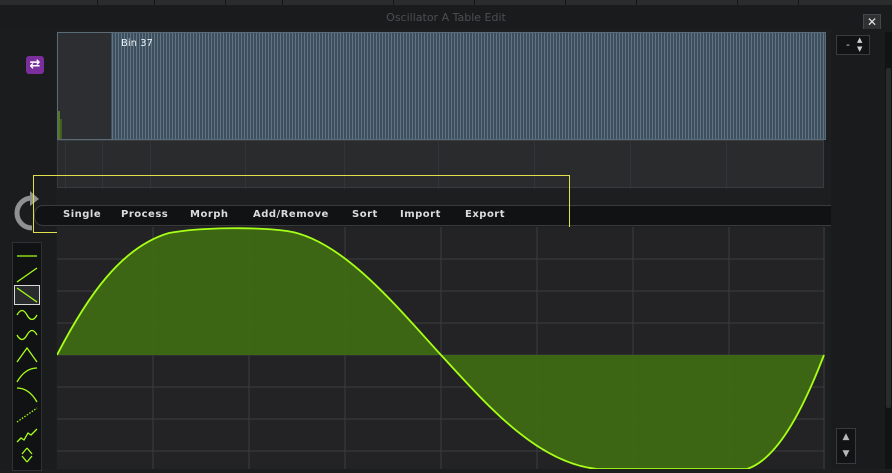 The height and width of the screenshot is (473, 892). I want to click on table-position-spinner: ▲ ▼, so click(846, 446).